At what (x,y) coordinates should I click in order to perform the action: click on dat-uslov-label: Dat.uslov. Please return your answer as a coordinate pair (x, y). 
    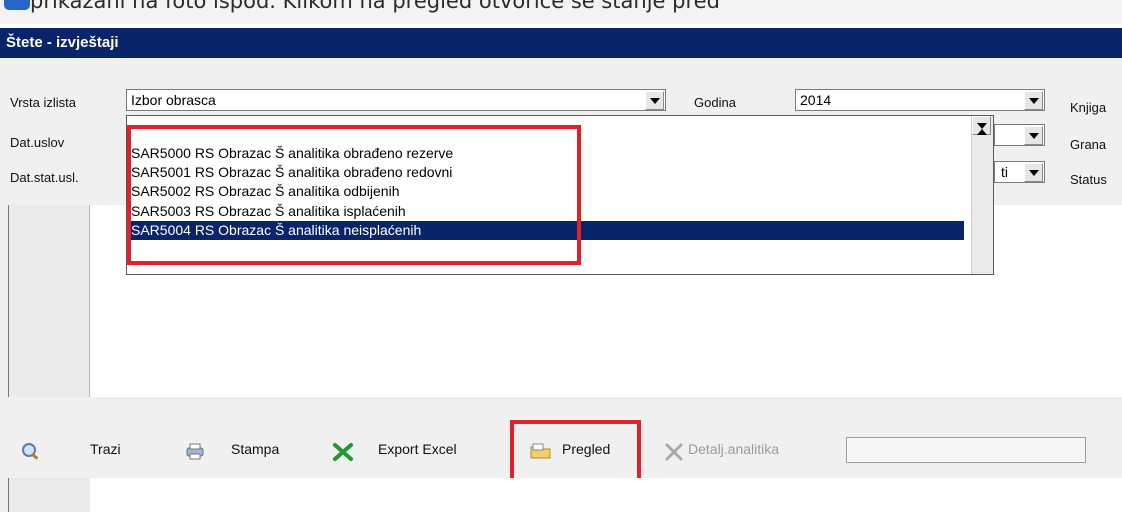
    Looking at the image, I should click on (37, 142).